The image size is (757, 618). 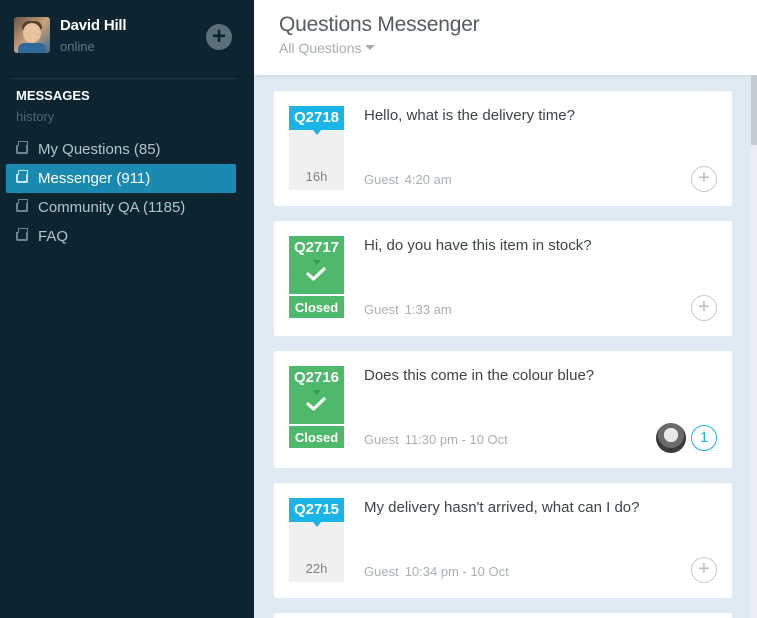 What do you see at coordinates (704, 438) in the screenshot?
I see `reply-count-badge: 1` at bounding box center [704, 438].